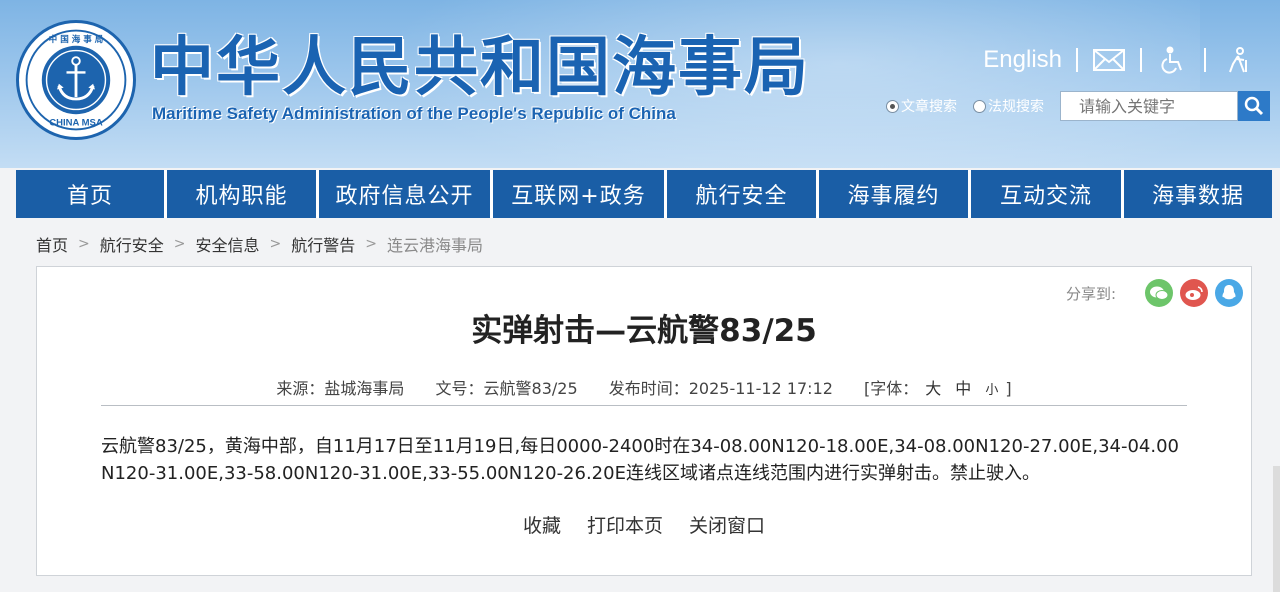 The width and height of the screenshot is (1280, 592). I want to click on search-icon, so click(1254, 106).